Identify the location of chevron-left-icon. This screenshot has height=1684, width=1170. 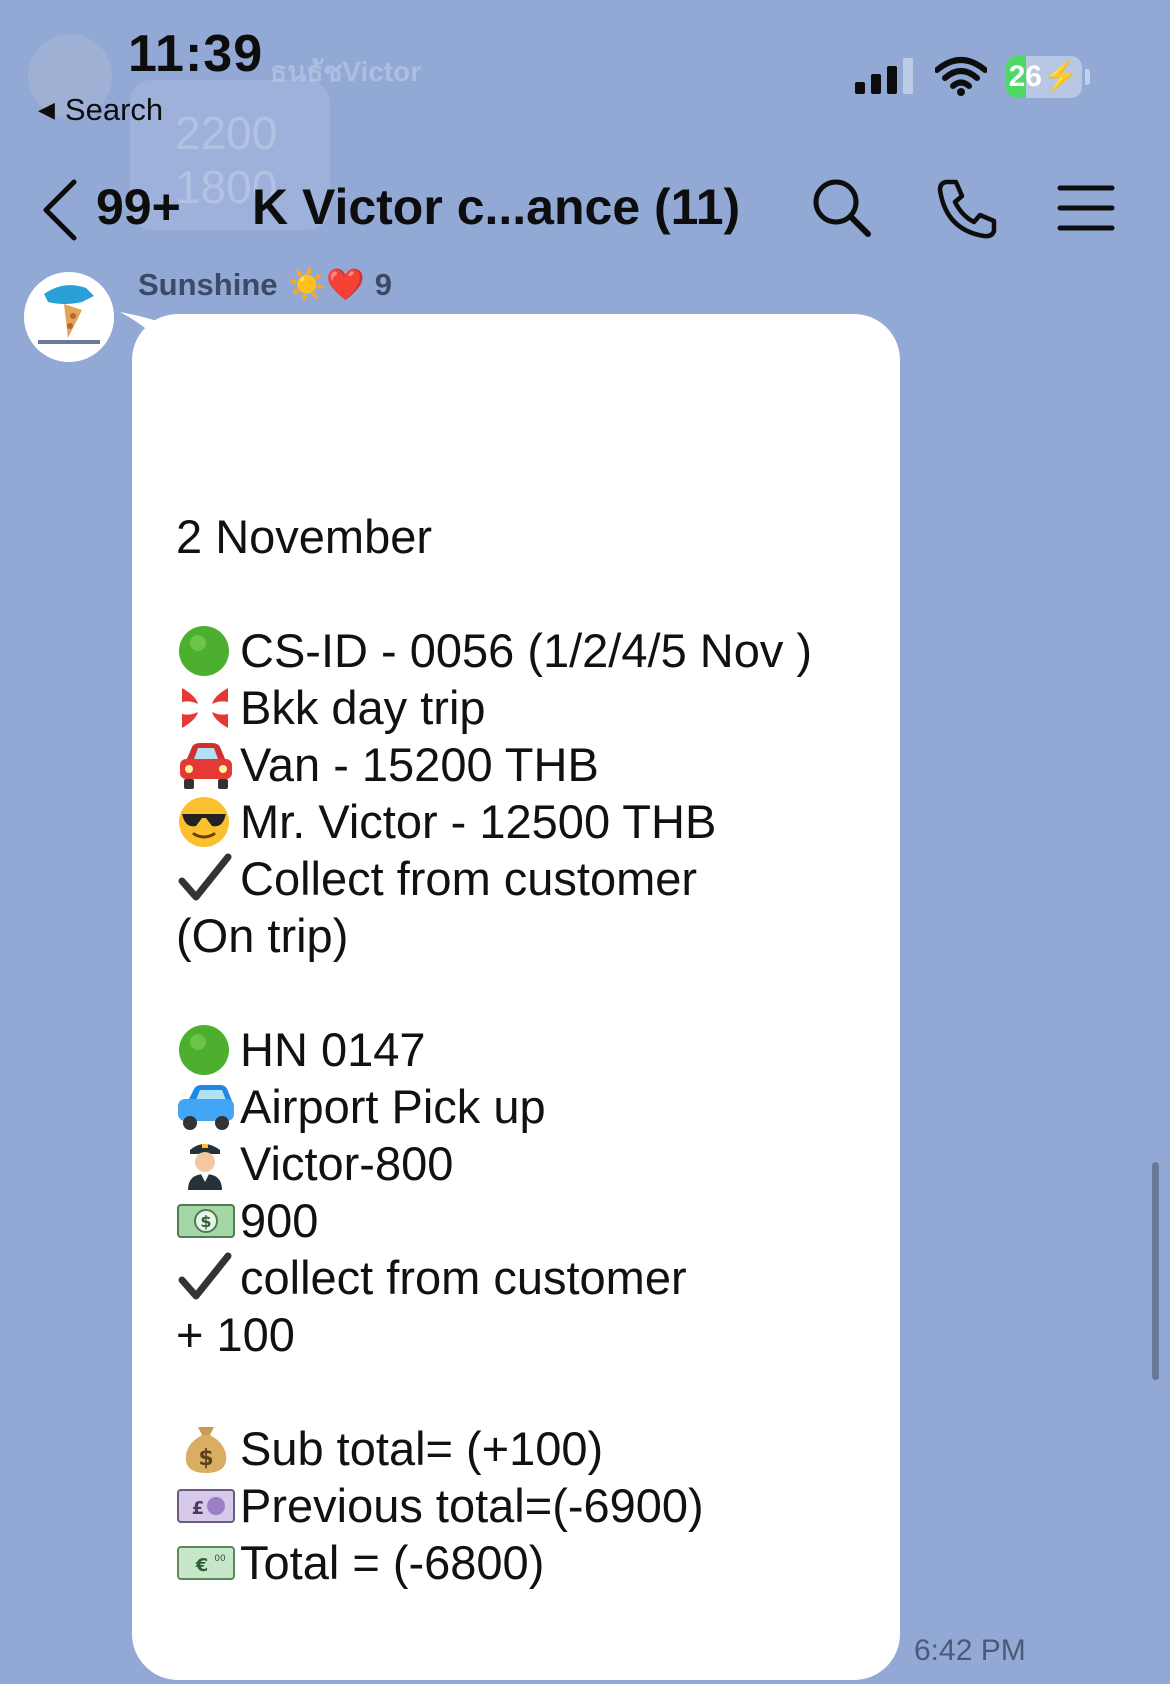
(60, 210).